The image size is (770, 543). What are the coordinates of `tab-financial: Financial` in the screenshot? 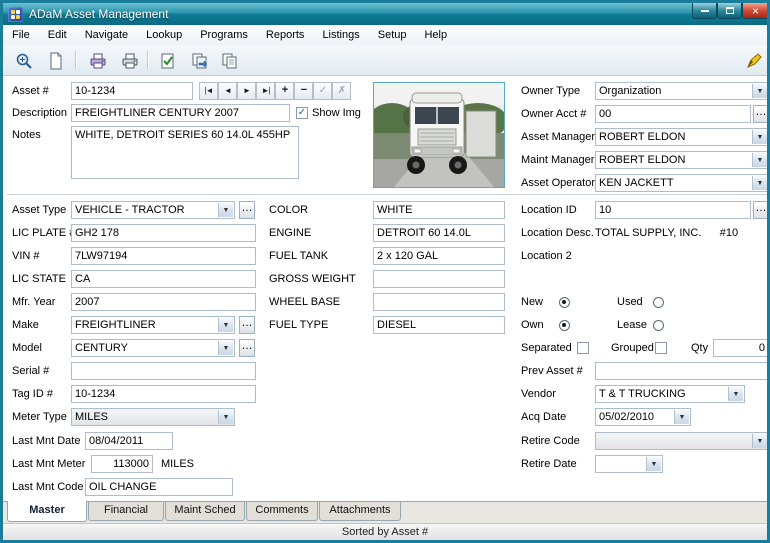 It's located at (126, 511).